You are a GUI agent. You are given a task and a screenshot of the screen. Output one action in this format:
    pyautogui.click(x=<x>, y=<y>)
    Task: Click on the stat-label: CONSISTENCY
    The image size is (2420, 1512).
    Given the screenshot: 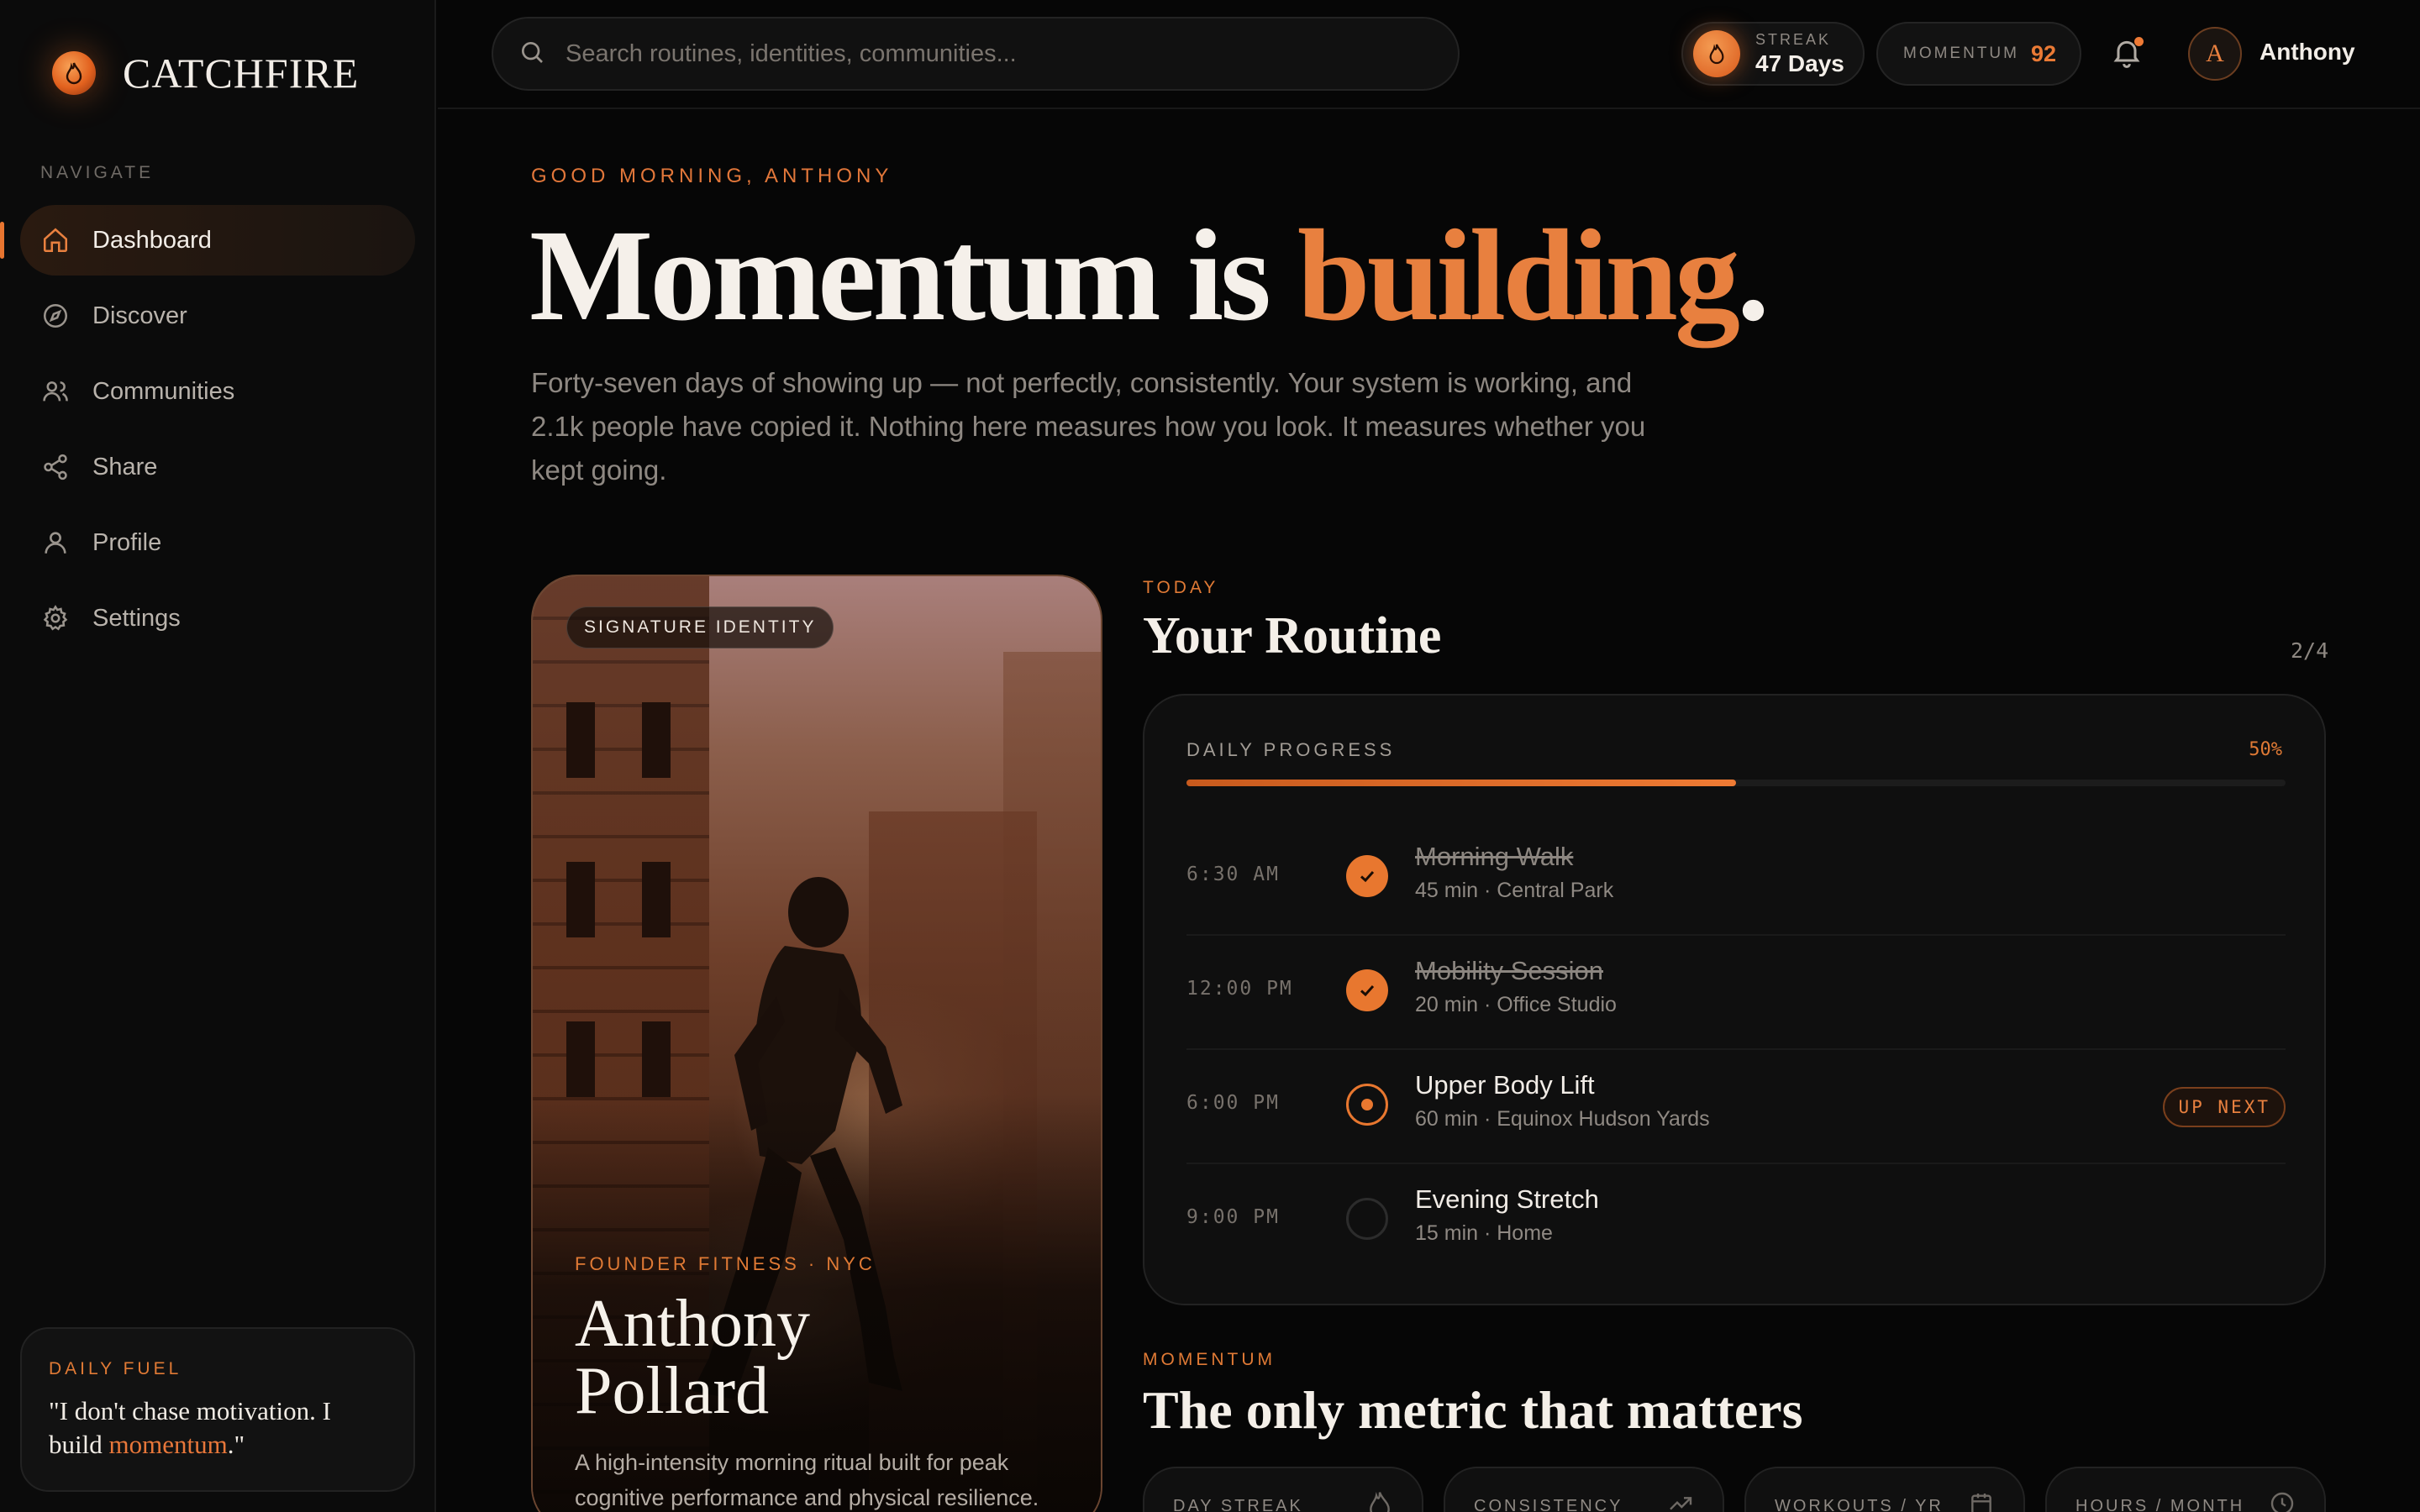 What is the action you would take?
    pyautogui.click(x=1548, y=1504)
    